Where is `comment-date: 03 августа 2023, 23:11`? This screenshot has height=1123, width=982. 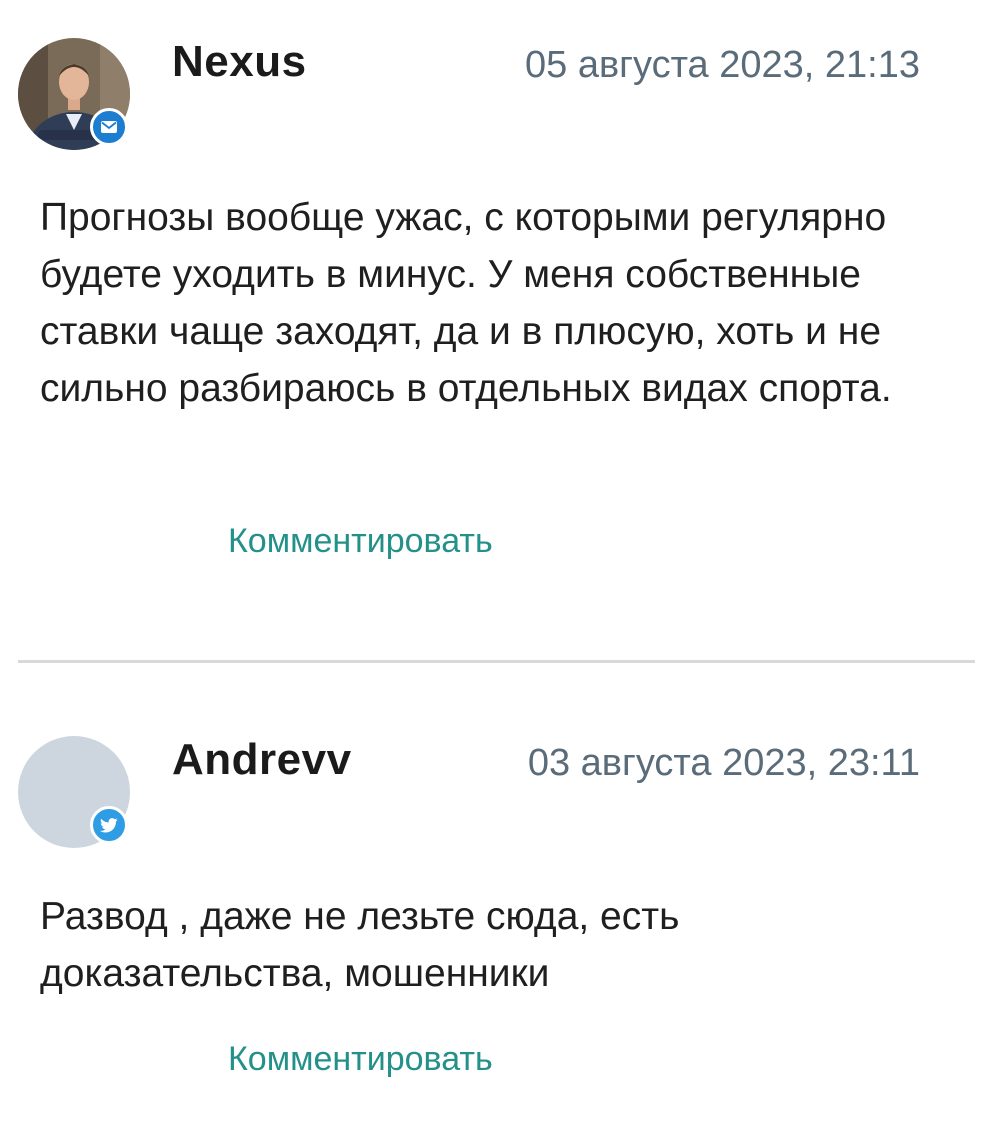 comment-date: 03 августа 2023, 23:11 is located at coordinates (723, 763).